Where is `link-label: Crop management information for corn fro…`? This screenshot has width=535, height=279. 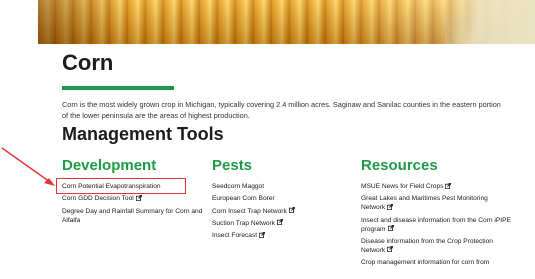
link-label: Crop management information for corn fro… is located at coordinates (425, 262).